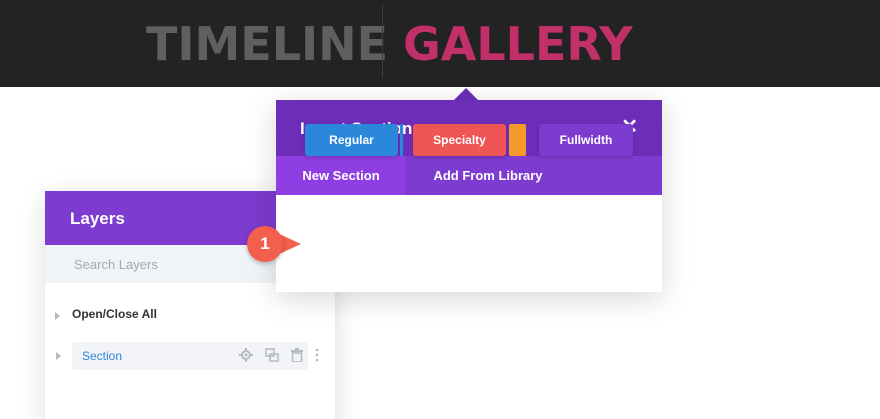 Image resolution: width=880 pixels, height=419 pixels. I want to click on gear-icon, so click(246, 355).